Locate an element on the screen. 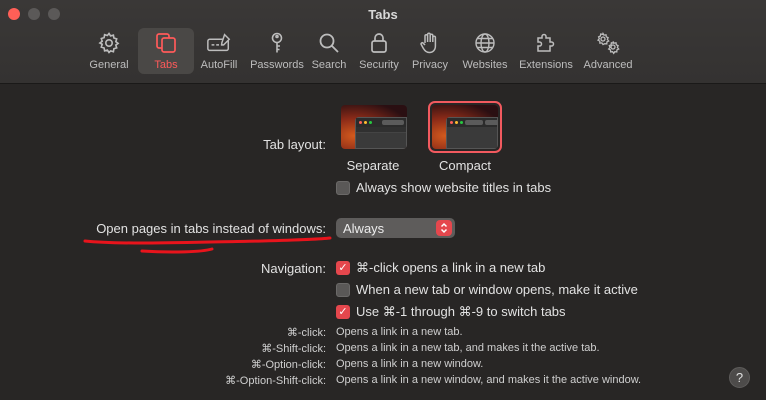 Image resolution: width=766 pixels, height=400 pixels. always-show-titles-checkbox is located at coordinates (343, 187).